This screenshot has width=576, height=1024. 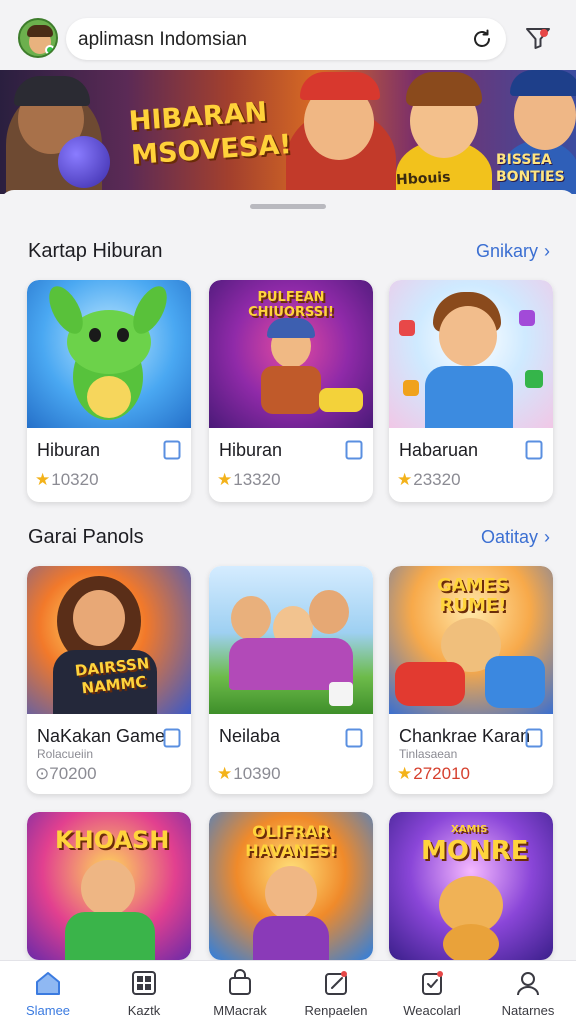 I want to click on bottom-navigation: Slamee Kaztk MMacrak Renpaelen Weacolarl, so click(x=288, y=992).